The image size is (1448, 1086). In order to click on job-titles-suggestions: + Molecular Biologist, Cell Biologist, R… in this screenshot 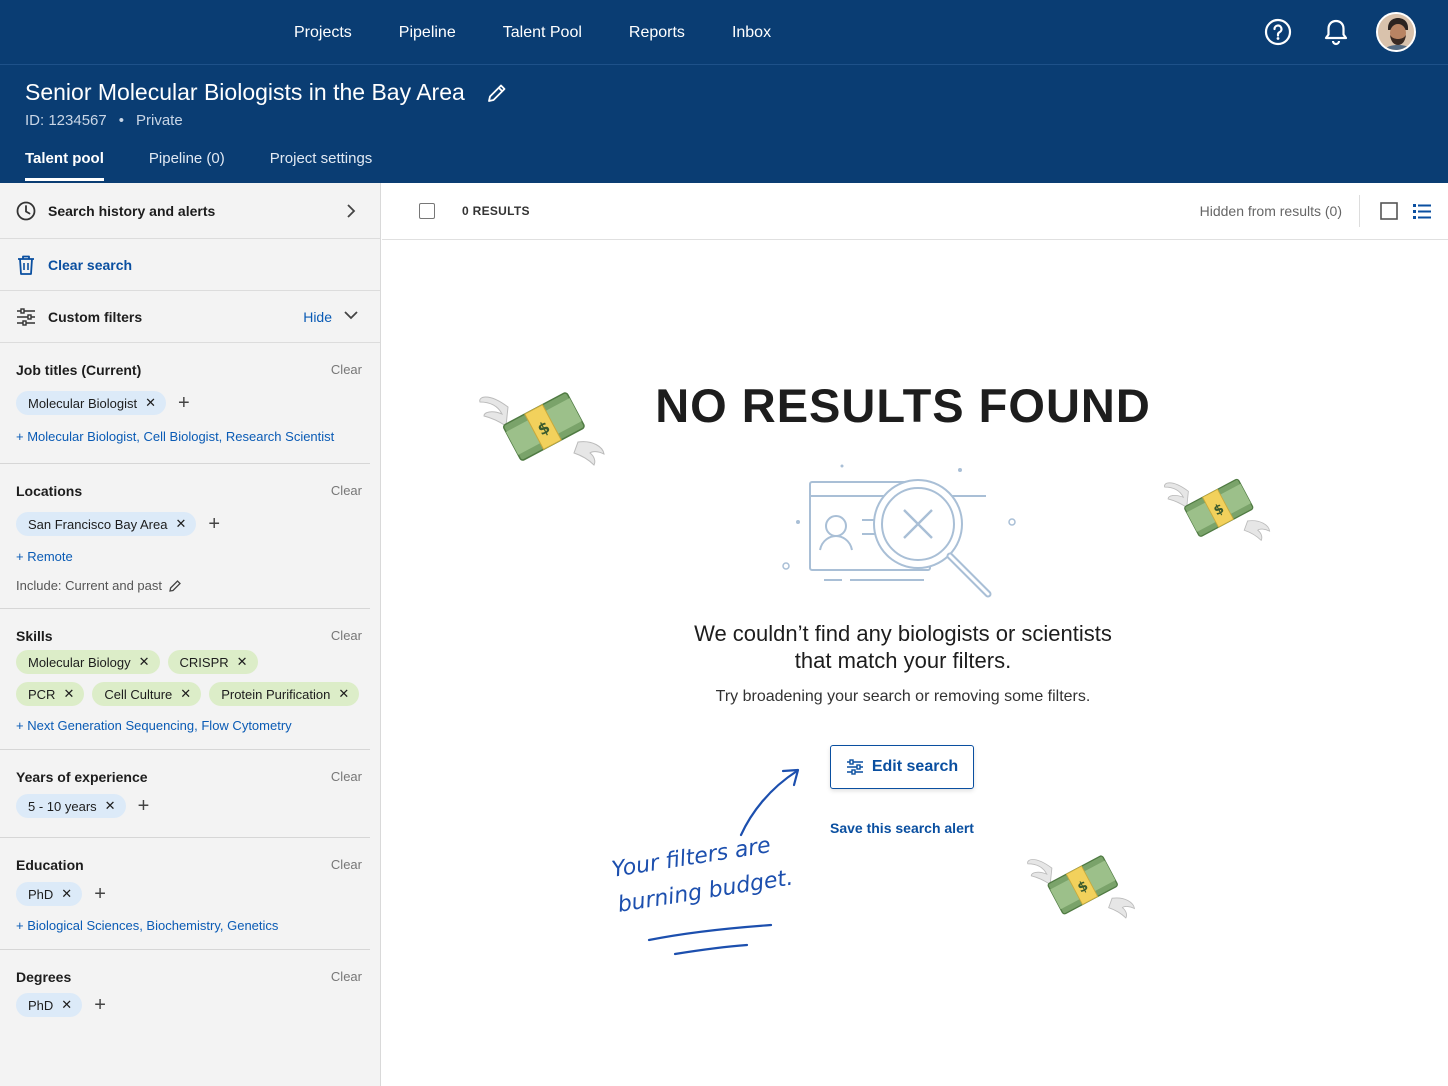, I will do `click(175, 436)`.